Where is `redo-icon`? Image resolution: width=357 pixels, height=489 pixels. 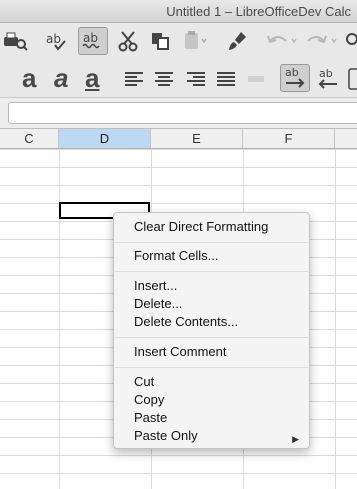
redo-icon is located at coordinates (322, 41).